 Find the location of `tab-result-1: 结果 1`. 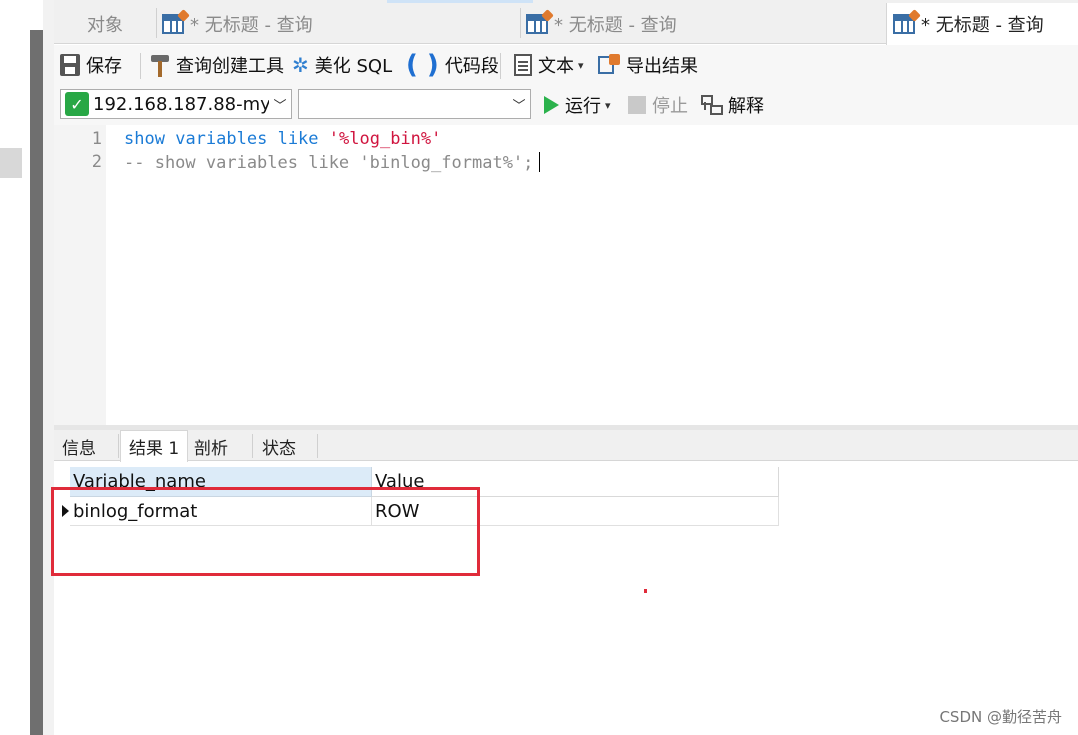

tab-result-1: 结果 1 is located at coordinates (154, 446).